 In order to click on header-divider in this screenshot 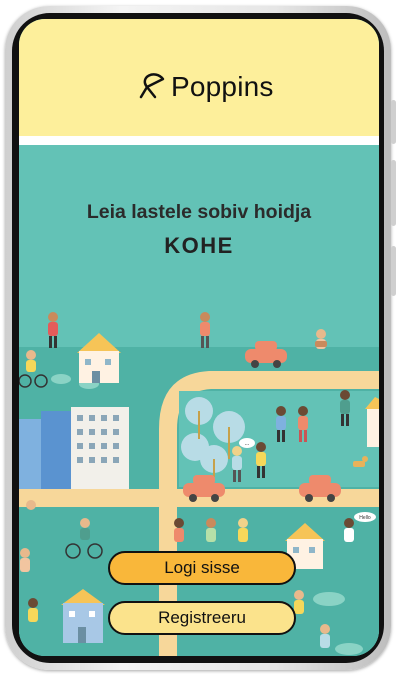, I will do `click(199, 140)`.